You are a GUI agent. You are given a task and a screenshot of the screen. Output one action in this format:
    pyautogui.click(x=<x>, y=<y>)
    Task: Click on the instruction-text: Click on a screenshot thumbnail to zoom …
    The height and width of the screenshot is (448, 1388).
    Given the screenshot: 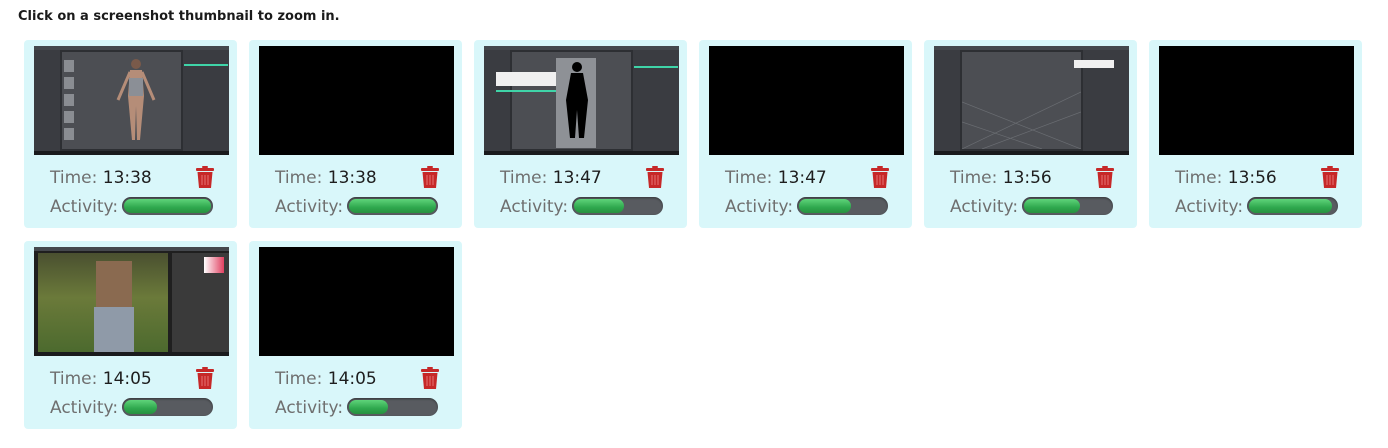 What is the action you would take?
    pyautogui.click(x=179, y=16)
    